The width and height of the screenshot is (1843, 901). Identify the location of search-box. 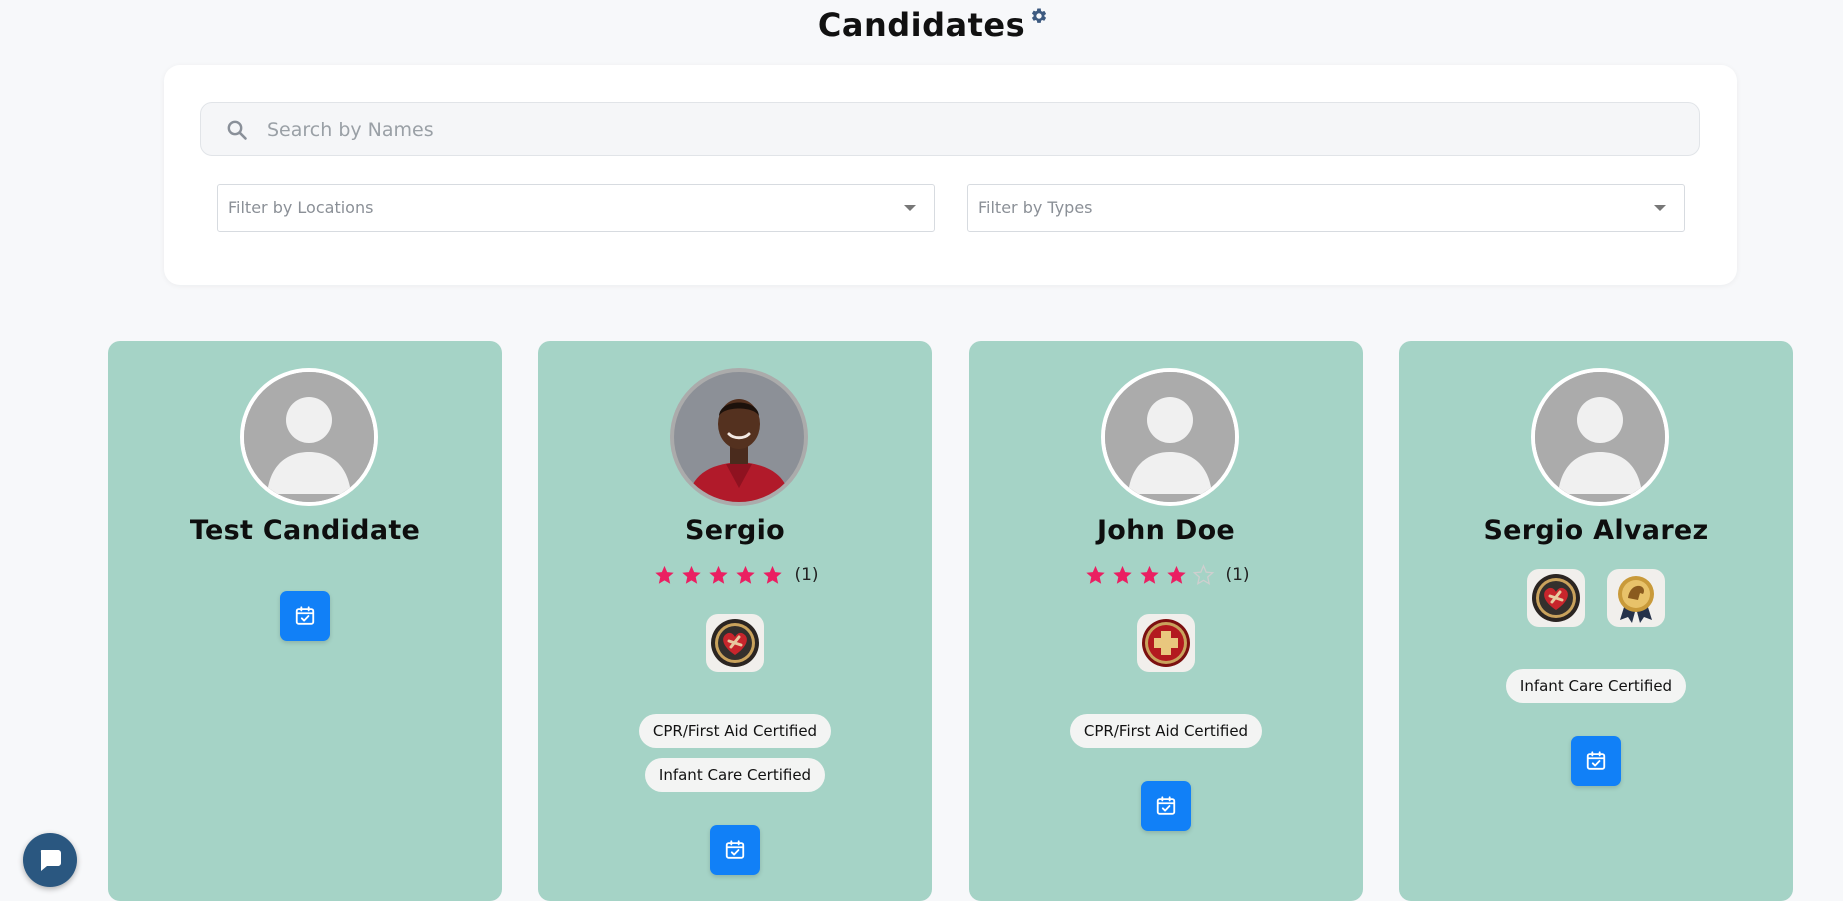
(950, 129).